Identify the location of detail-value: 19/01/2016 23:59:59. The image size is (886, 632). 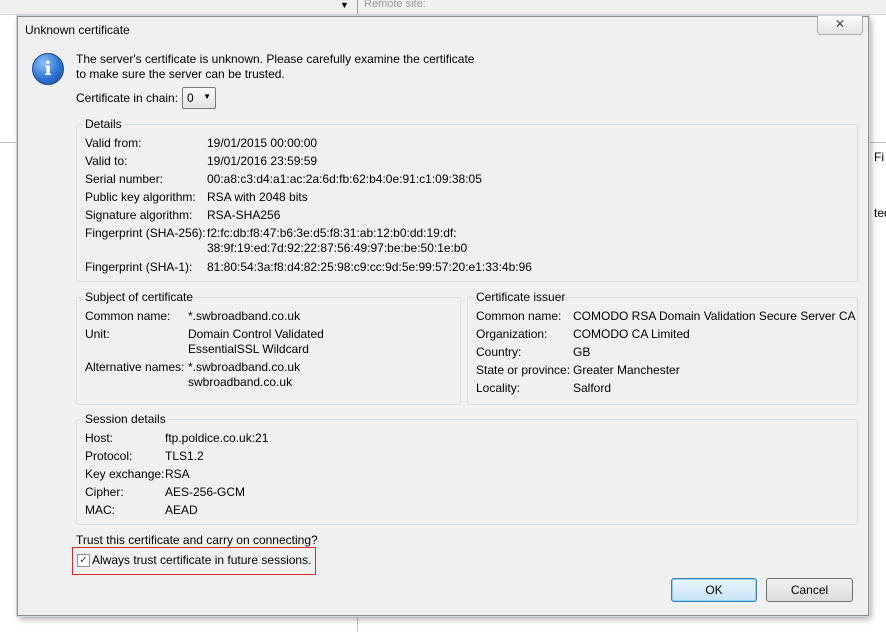
(262, 161).